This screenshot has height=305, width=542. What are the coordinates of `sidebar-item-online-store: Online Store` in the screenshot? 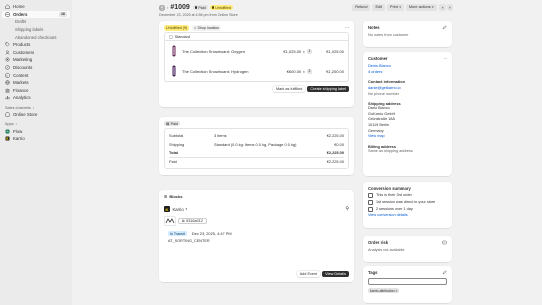 It's located at (36, 115).